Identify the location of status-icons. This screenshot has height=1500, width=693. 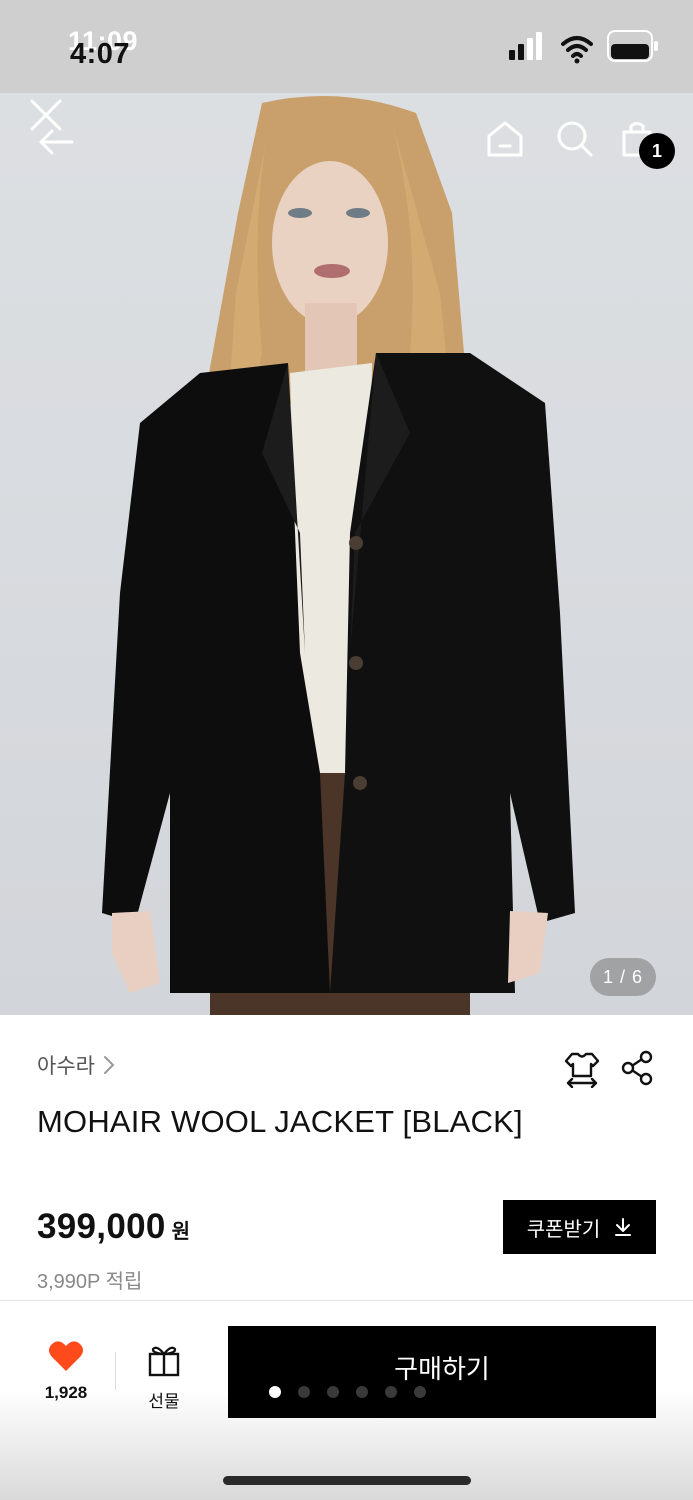
(584, 46).